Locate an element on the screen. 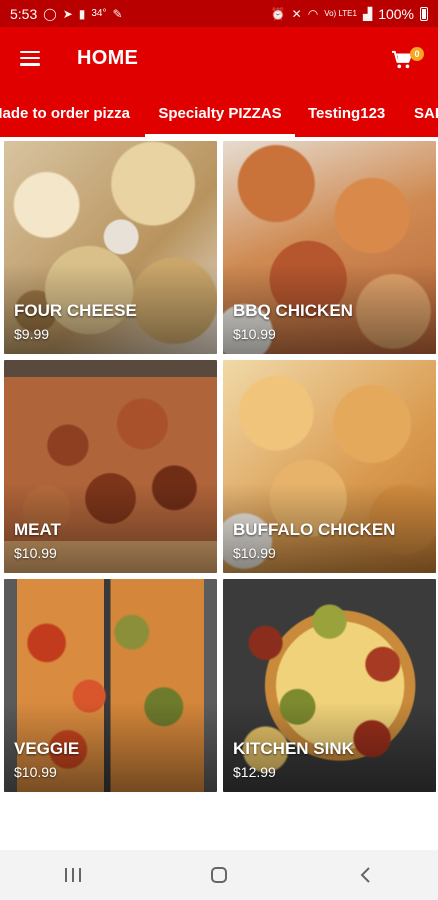 Image resolution: width=438 pixels, height=900 pixels. tab-specialty-pizzas: Specialty PIZZAS is located at coordinates (220, 113).